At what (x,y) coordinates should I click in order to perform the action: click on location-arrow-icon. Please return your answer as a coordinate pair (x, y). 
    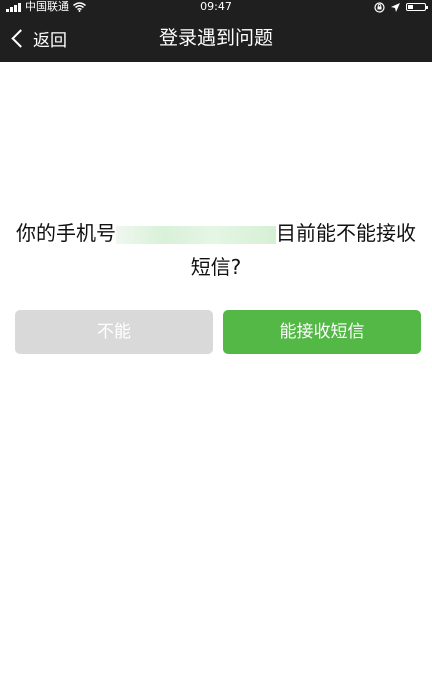
    Looking at the image, I should click on (395, 7).